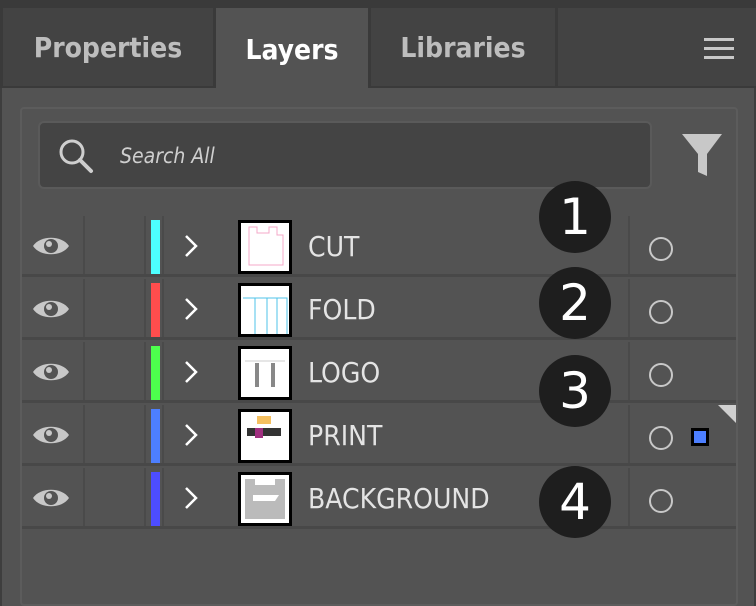 Image resolution: width=756 pixels, height=606 pixels. What do you see at coordinates (344, 372) in the screenshot?
I see `layer-name: LOGO` at bounding box center [344, 372].